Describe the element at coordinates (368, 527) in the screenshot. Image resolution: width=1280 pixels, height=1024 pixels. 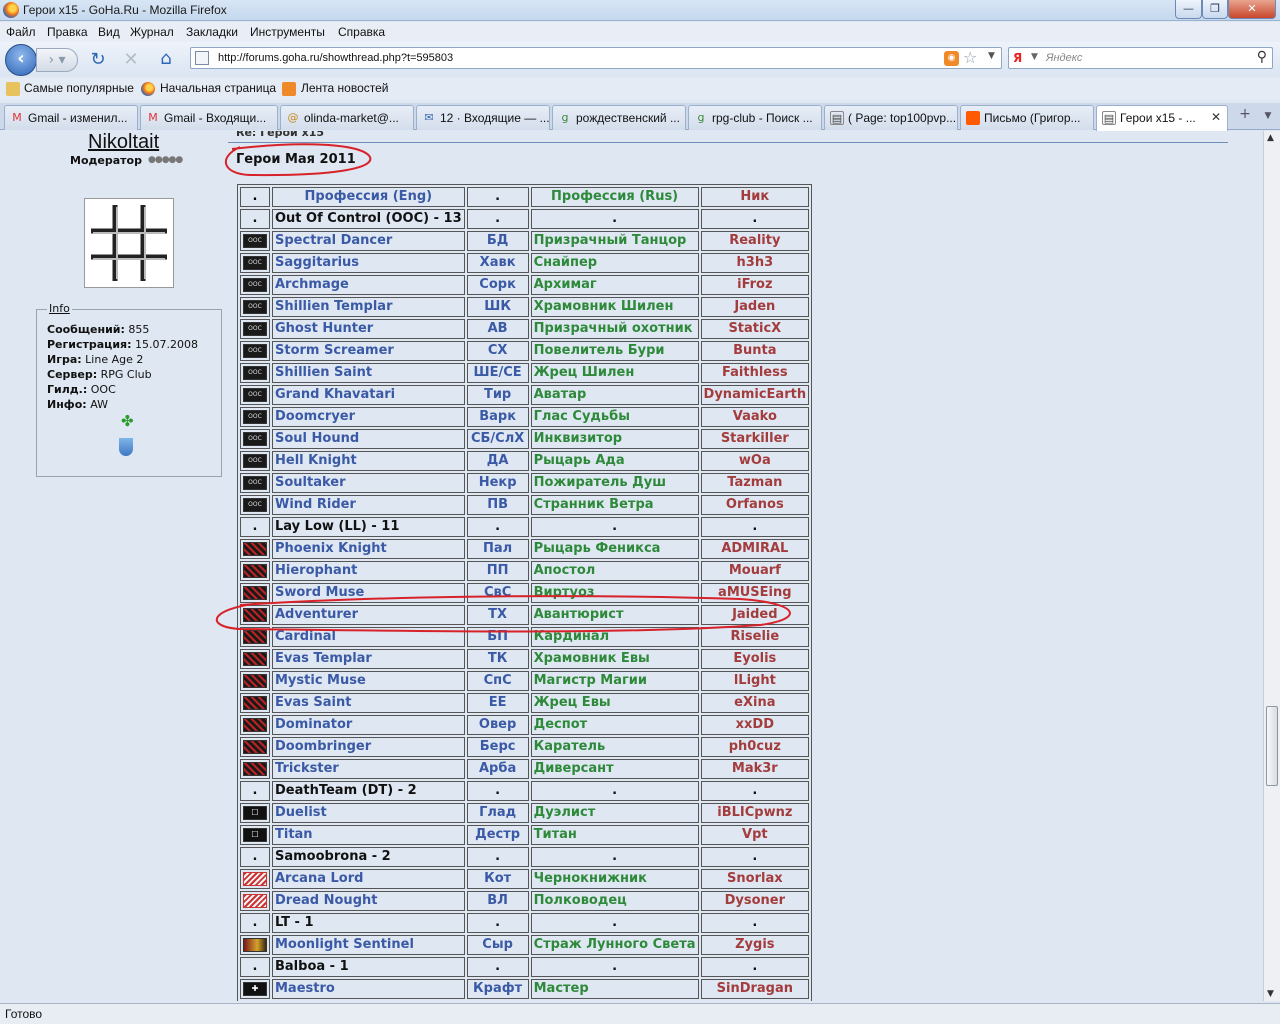
I see `clan-name: Lay Low (LL) - 11` at that location.